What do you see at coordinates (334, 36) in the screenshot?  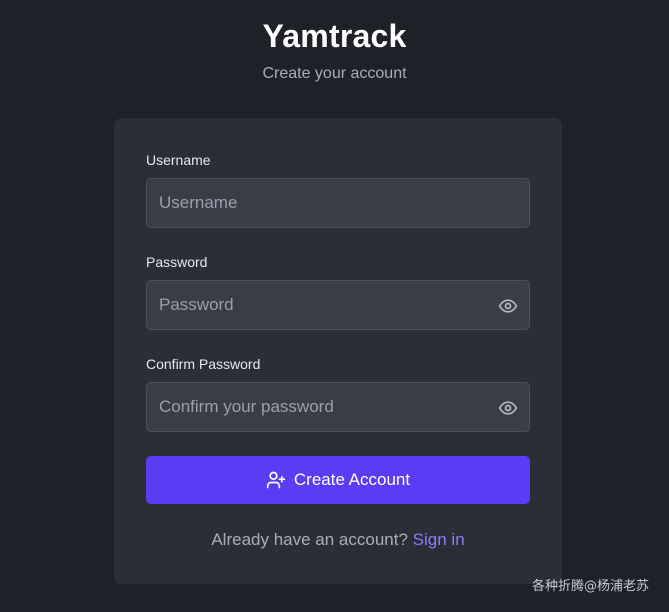 I see `app-title: Yamtrack` at bounding box center [334, 36].